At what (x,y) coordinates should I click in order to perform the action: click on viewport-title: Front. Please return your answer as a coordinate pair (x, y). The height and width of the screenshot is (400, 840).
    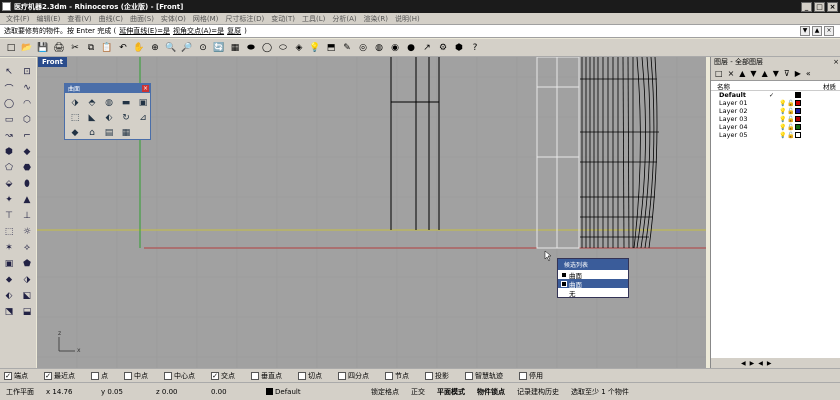
    Looking at the image, I should click on (52, 62).